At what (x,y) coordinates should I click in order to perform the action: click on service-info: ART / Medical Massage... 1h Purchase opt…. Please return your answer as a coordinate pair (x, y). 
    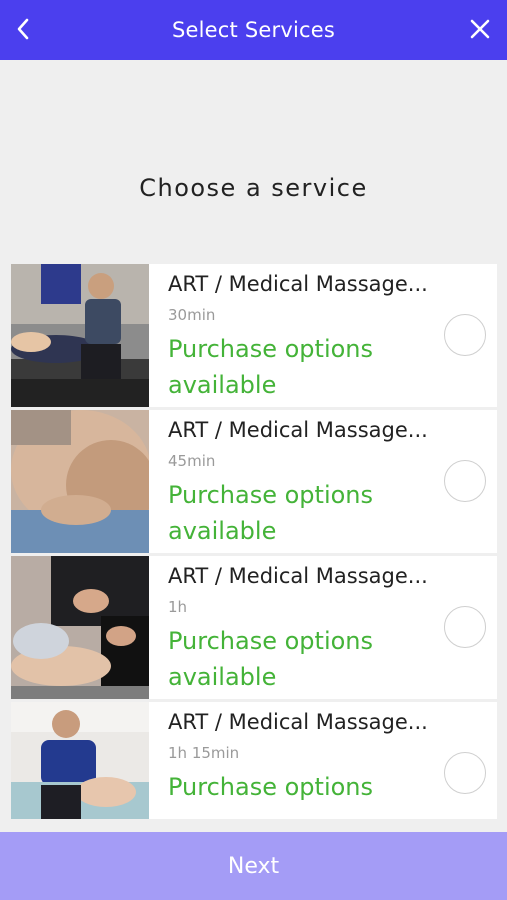
    Looking at the image, I should click on (323, 627).